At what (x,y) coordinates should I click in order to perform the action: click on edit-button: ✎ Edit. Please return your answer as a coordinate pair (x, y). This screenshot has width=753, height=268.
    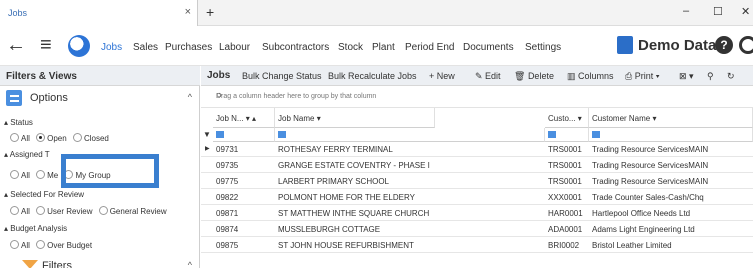
    Looking at the image, I should click on (488, 76).